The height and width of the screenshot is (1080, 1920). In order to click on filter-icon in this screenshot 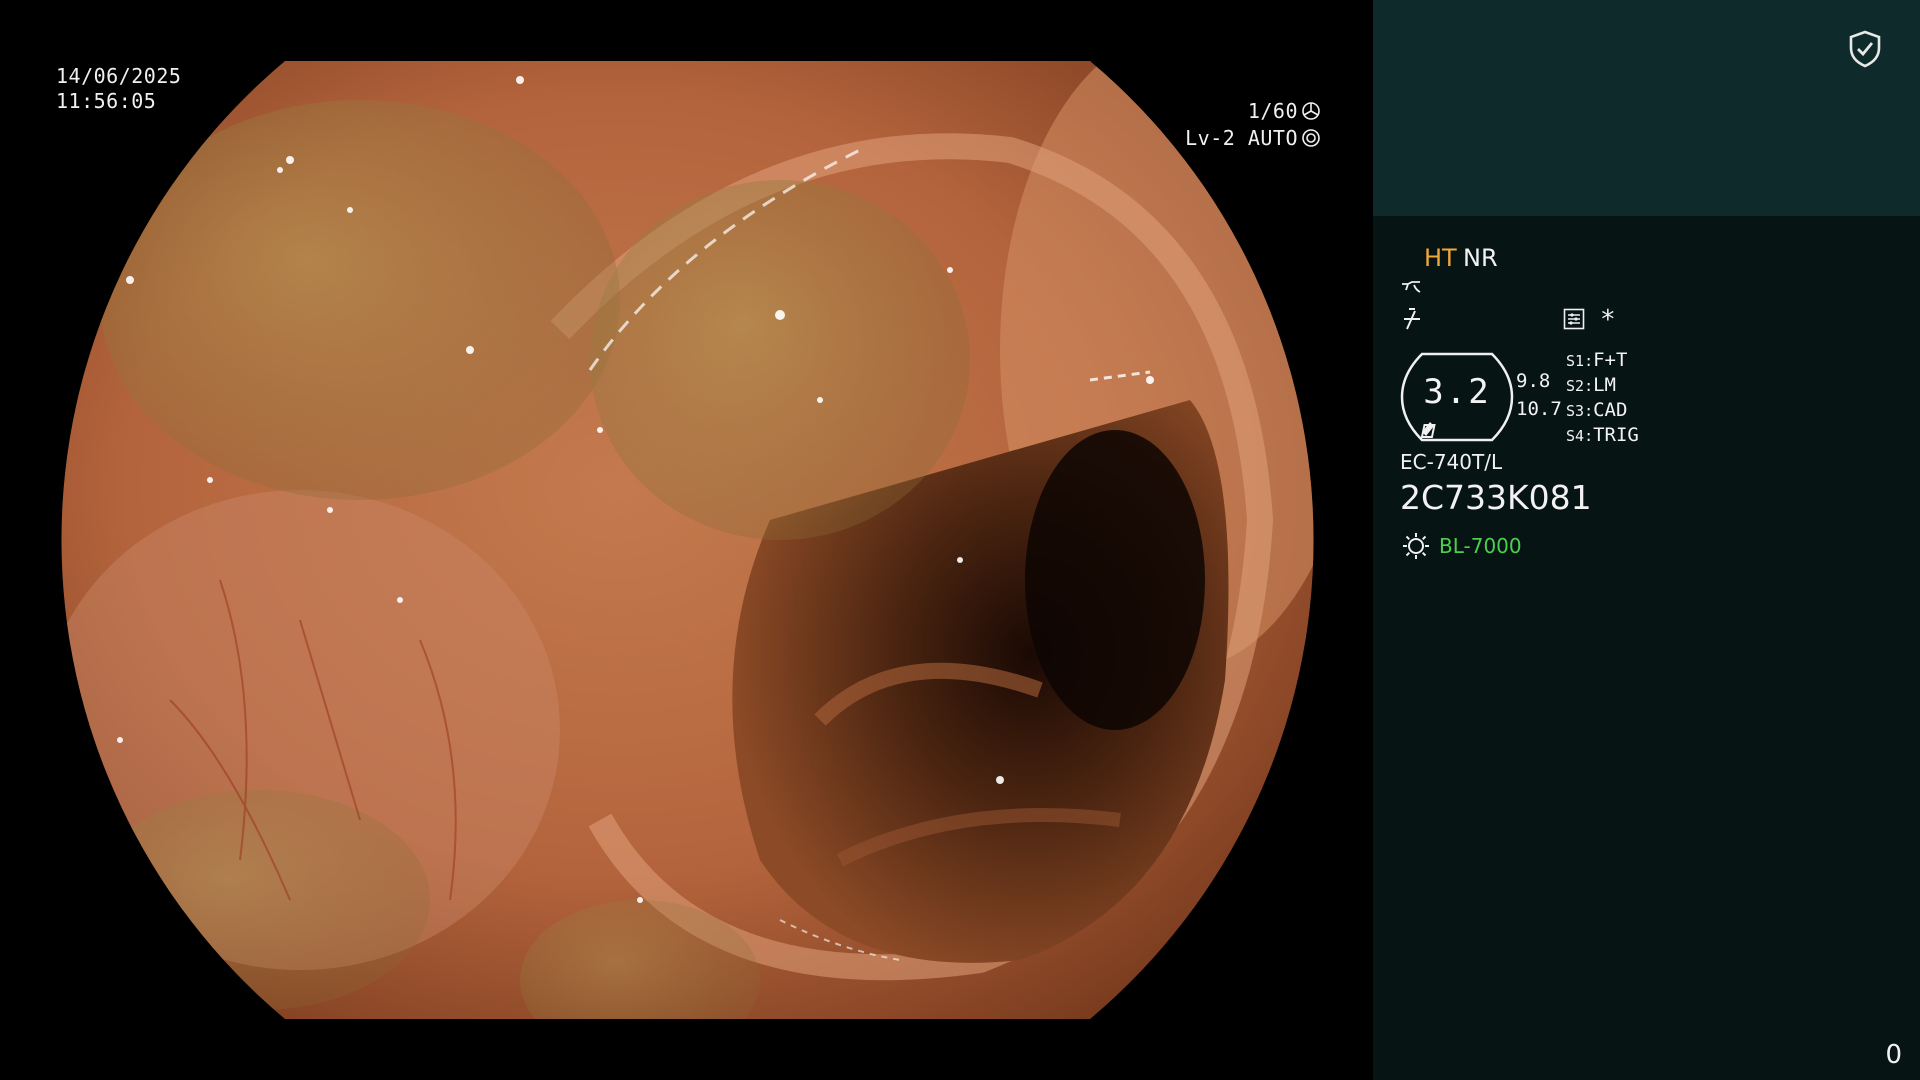, I will do `click(1412, 319)`.